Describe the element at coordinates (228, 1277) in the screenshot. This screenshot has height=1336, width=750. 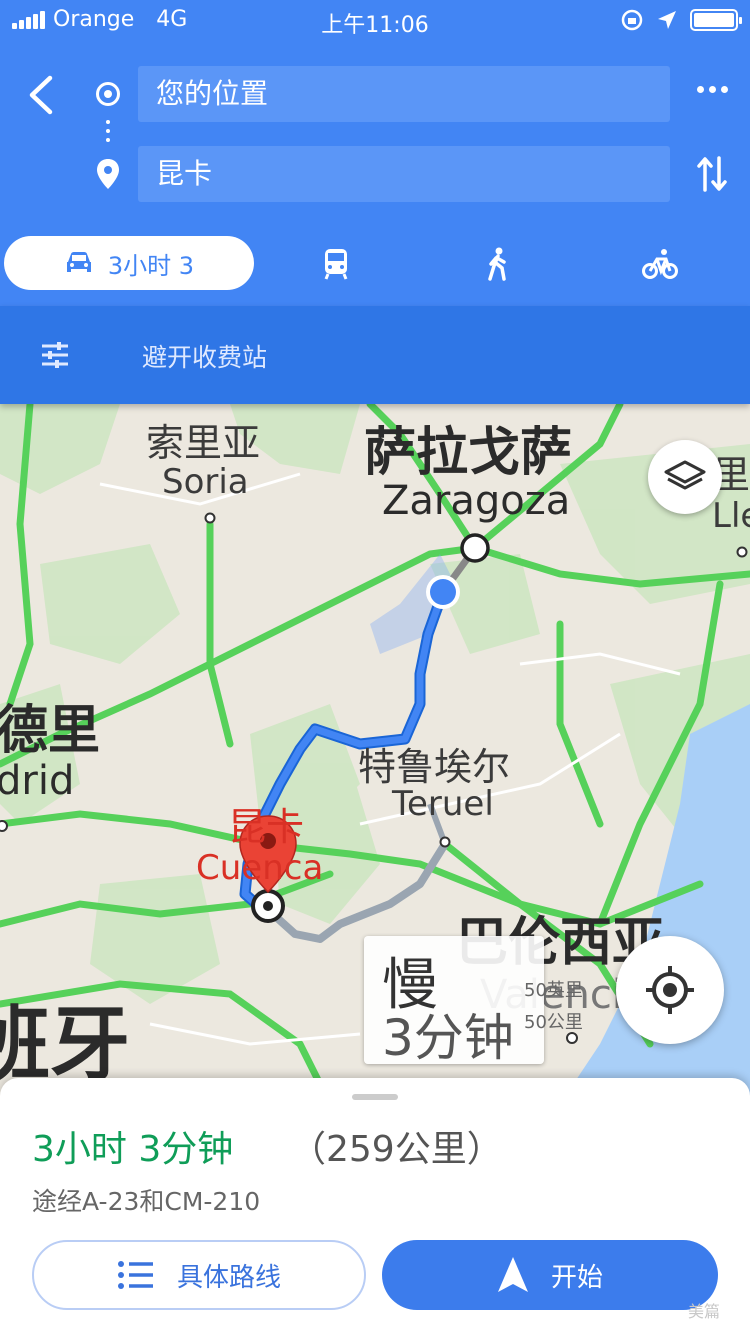
I see `steps-button-label: 具体路线` at that location.